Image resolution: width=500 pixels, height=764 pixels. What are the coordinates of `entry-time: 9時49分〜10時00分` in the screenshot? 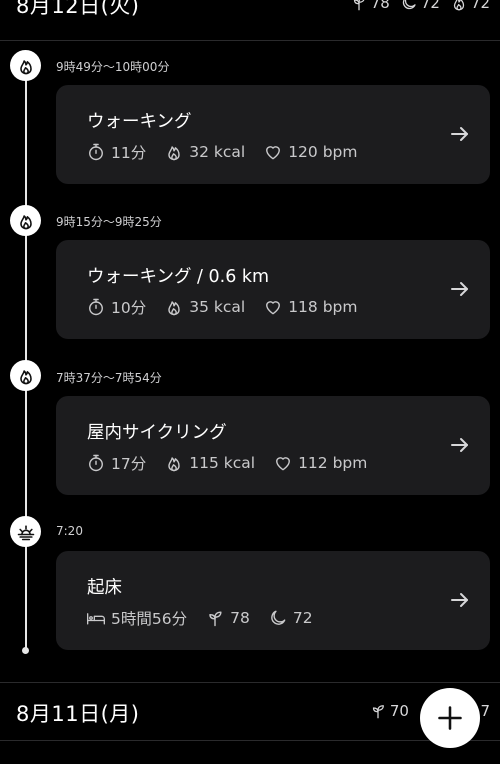 It's located at (113, 67).